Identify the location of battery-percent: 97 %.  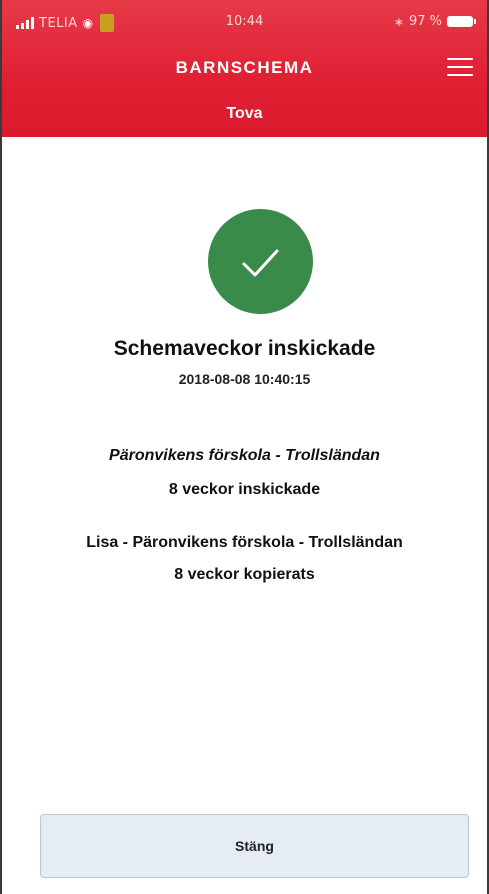
(425, 21).